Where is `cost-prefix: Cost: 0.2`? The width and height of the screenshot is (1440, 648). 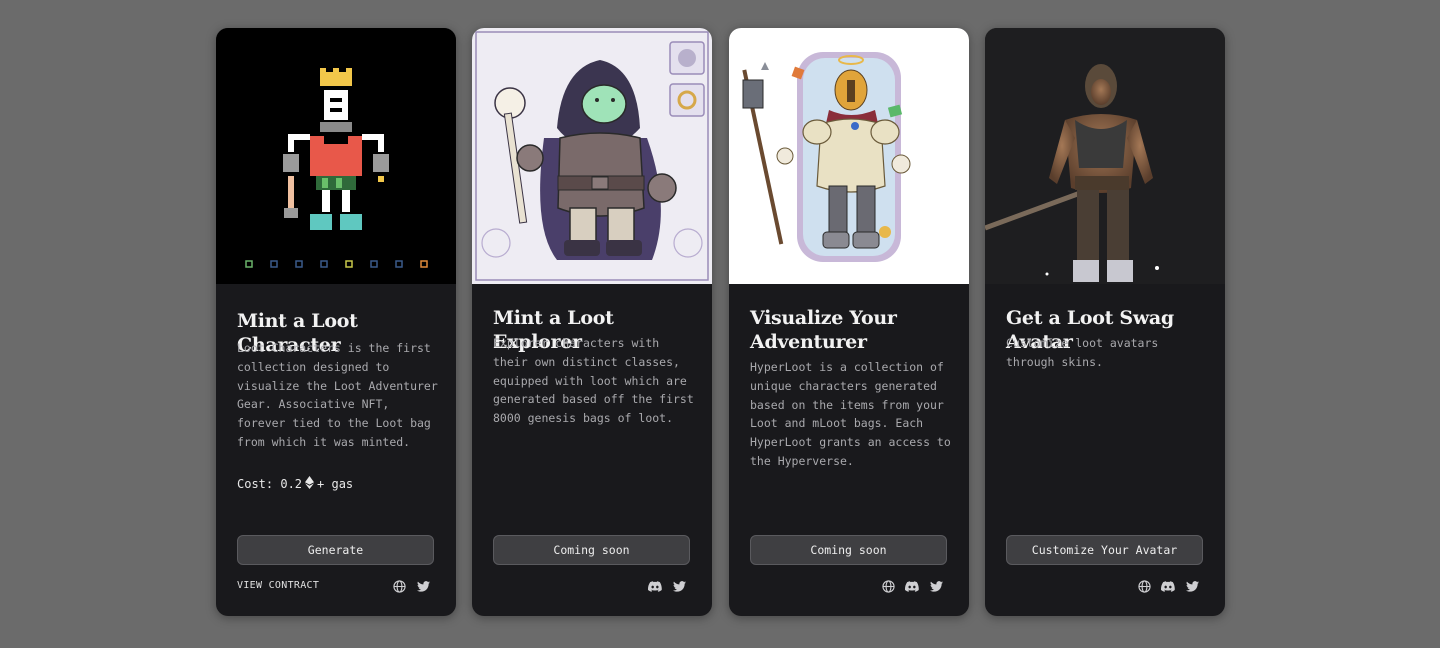
cost-prefix: Cost: 0.2 is located at coordinates (270, 484).